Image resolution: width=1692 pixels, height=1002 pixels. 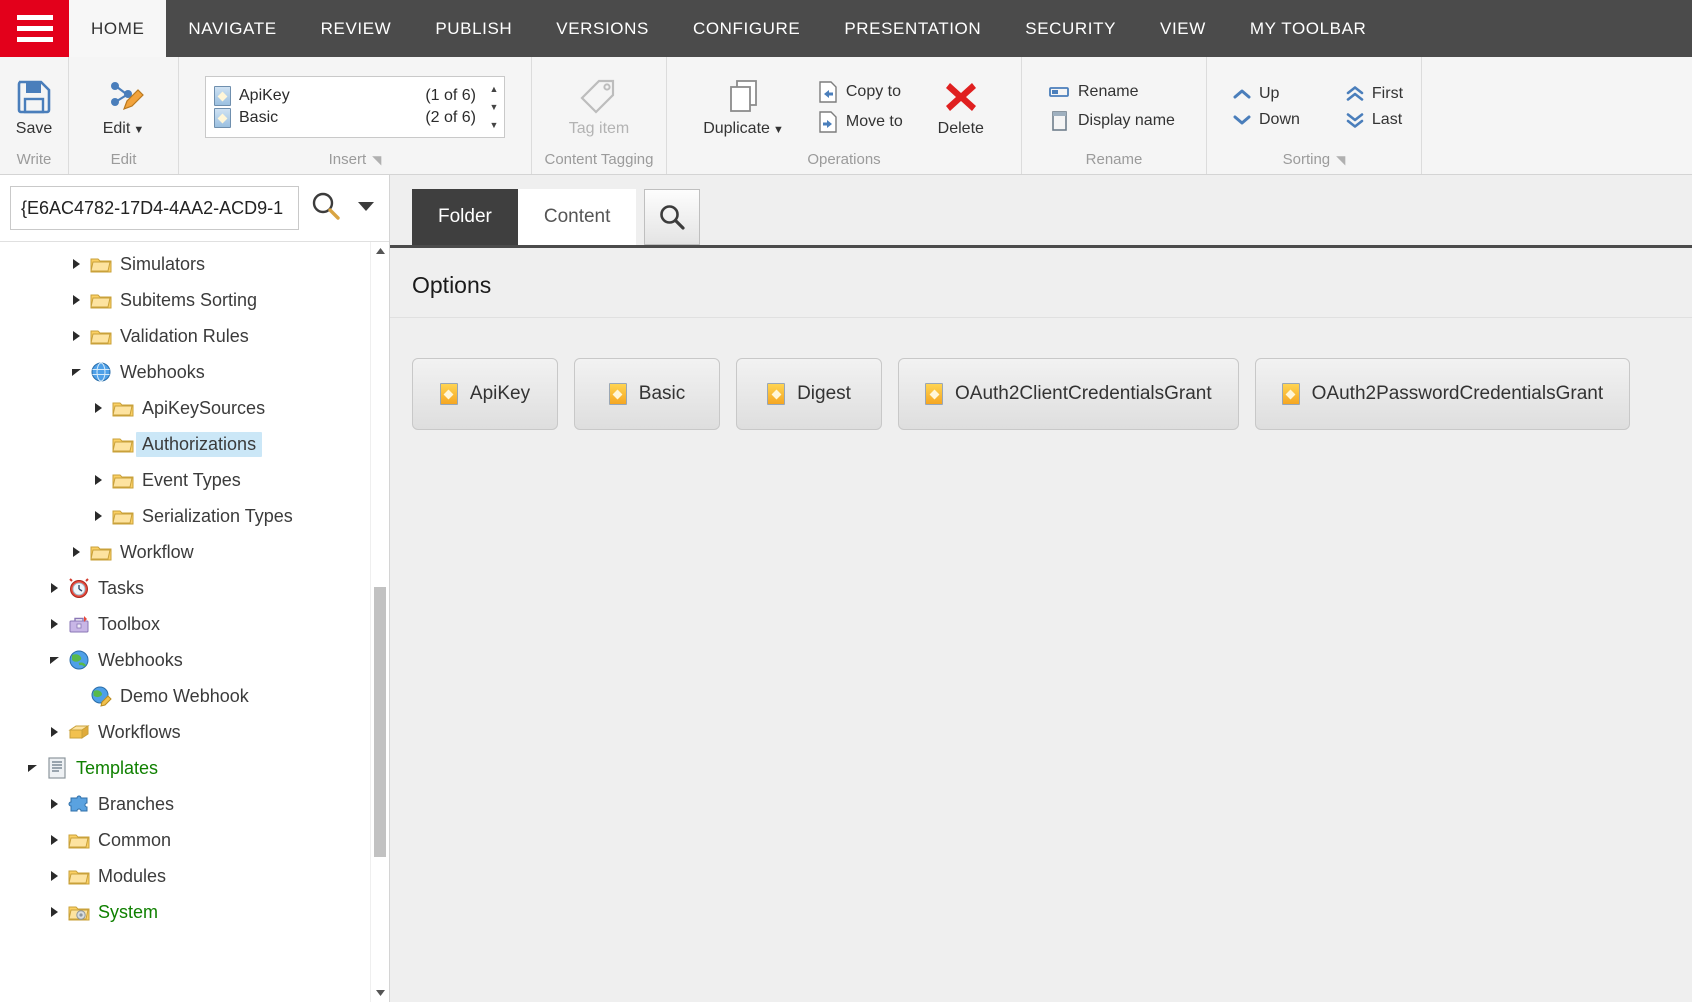 I want to click on tree-item-event-types: Event Types, so click(x=194, y=480).